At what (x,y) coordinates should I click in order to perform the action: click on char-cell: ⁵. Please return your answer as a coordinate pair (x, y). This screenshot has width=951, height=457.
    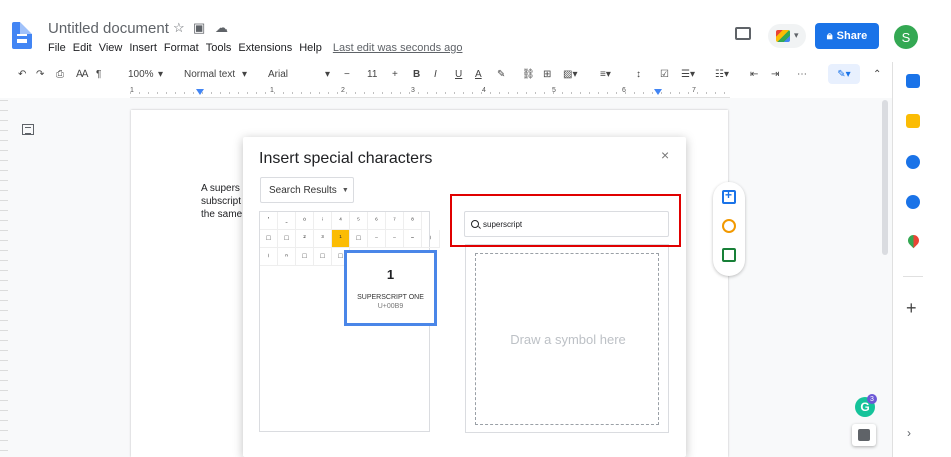
    Looking at the image, I should click on (359, 221).